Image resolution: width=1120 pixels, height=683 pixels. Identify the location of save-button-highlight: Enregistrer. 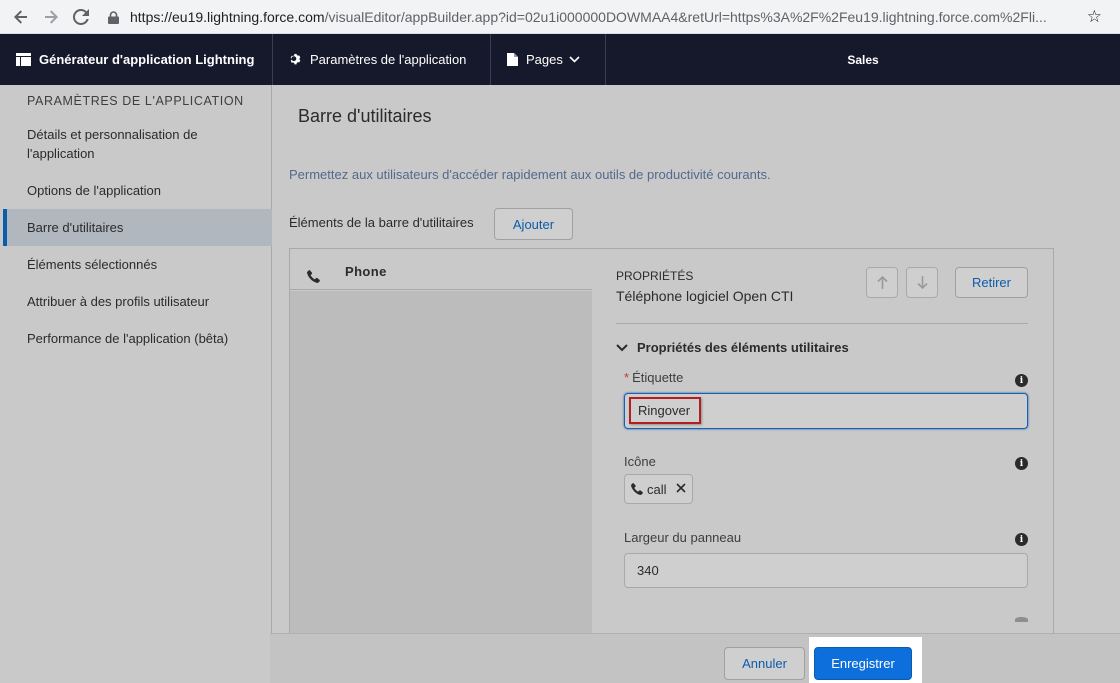
(865, 660).